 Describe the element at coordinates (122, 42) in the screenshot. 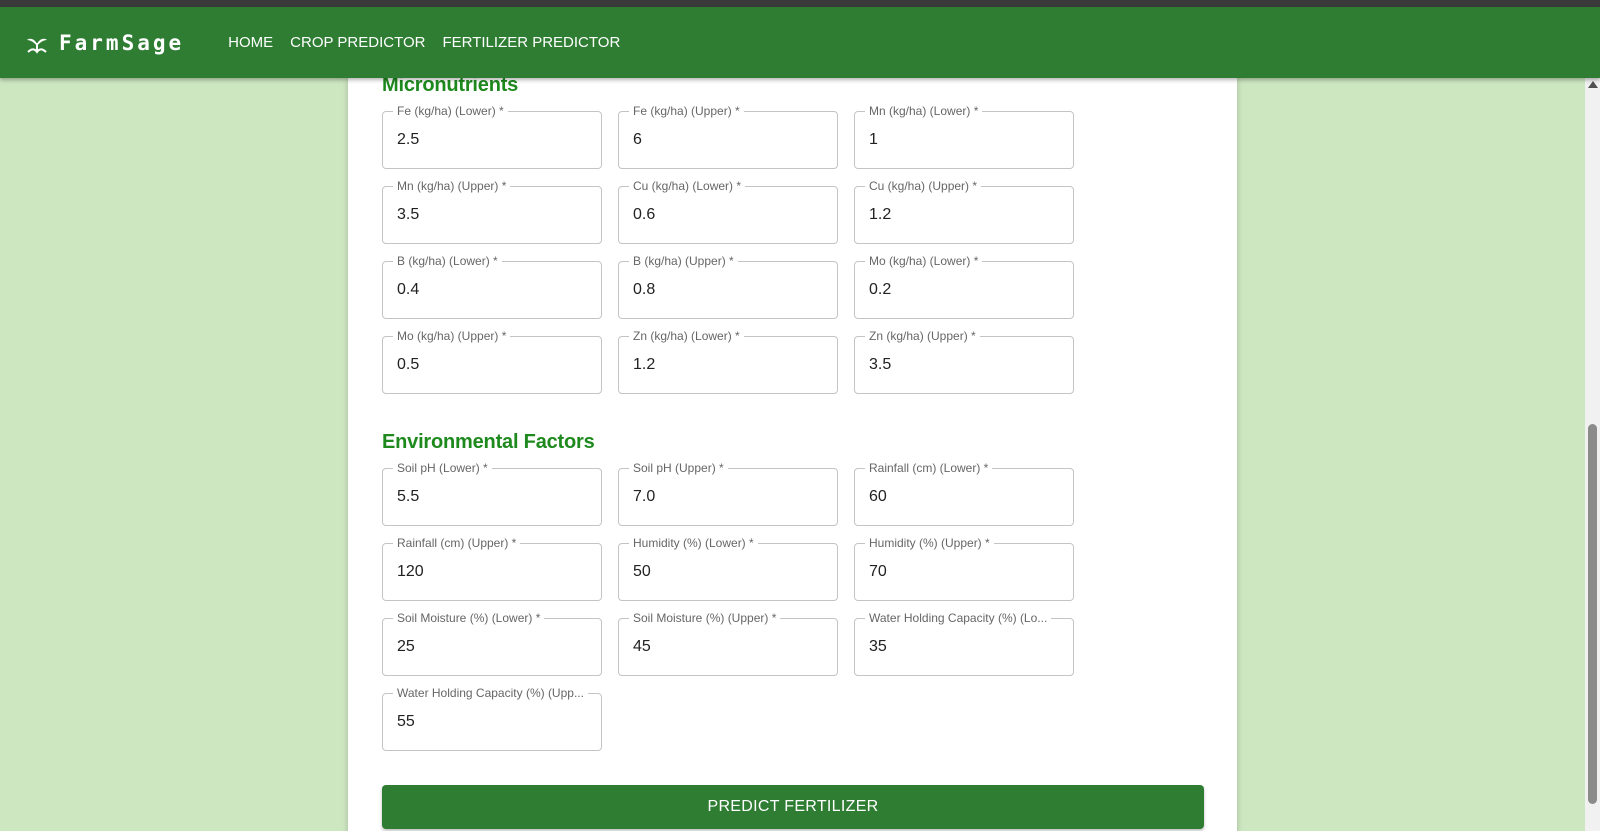

I see `brand-name: FarmSage` at that location.